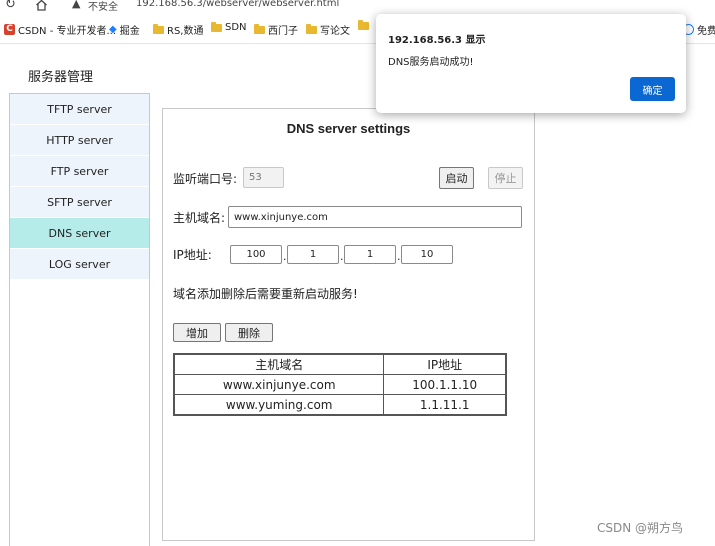 This screenshot has width=715, height=546. Describe the element at coordinates (10, 6) in the screenshot. I see `reload-icon: ↻` at that location.